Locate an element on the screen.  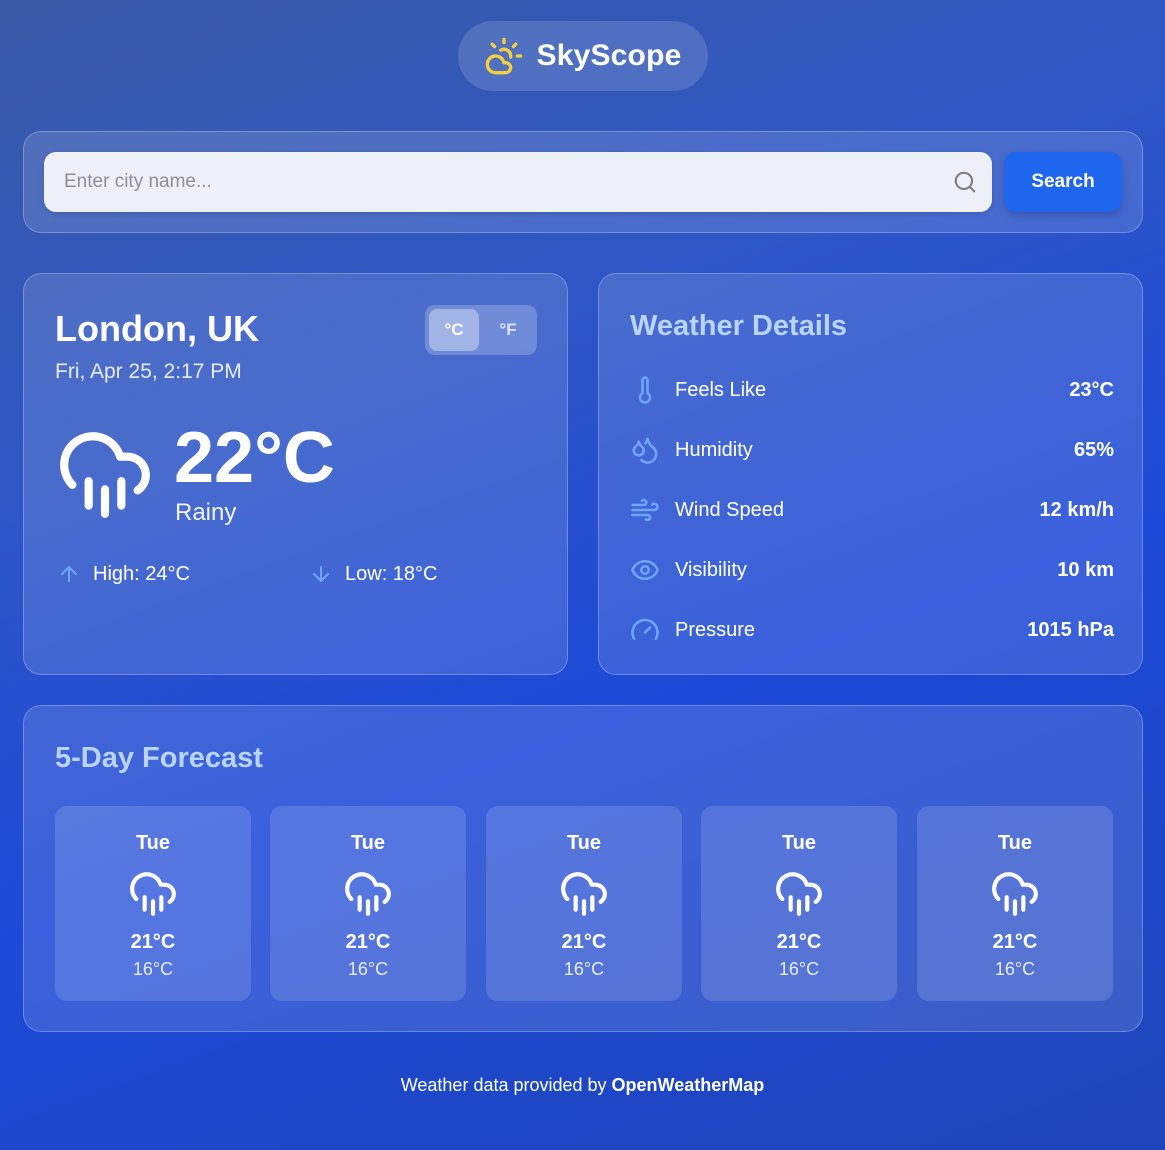
current-datetime: Fri, Apr 25, 2:17 PM is located at coordinates (148, 371).